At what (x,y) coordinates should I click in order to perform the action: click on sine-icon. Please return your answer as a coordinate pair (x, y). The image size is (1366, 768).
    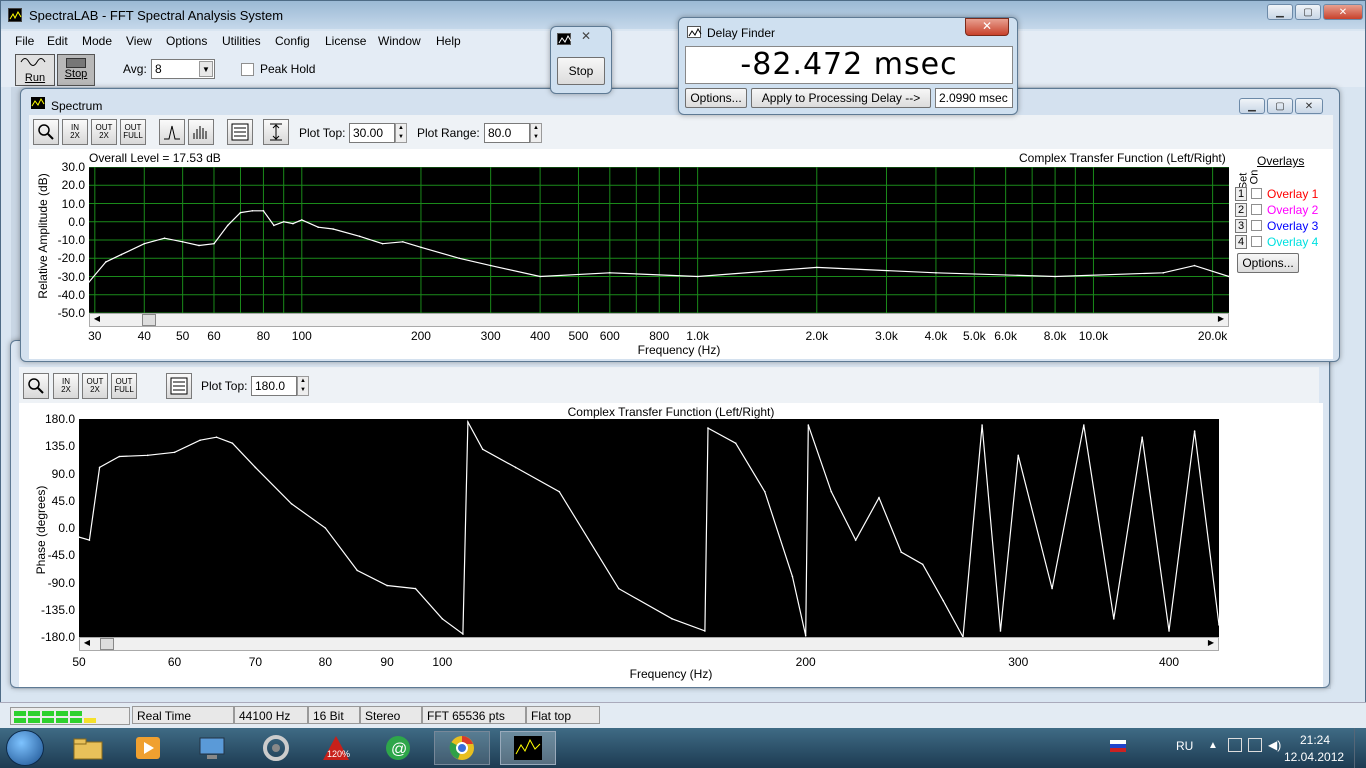
    Looking at the image, I should click on (33, 62).